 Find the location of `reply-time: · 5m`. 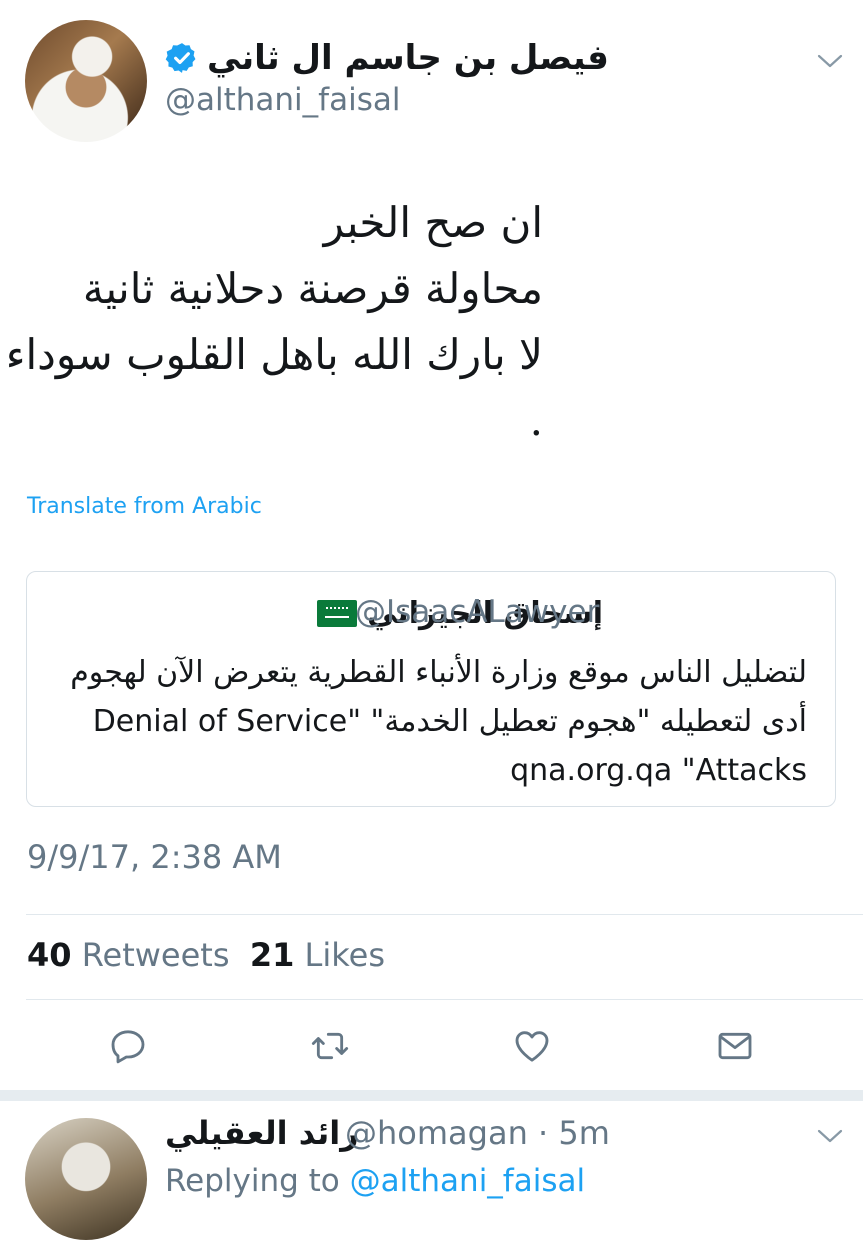

reply-time: · 5m is located at coordinates (574, 1133).